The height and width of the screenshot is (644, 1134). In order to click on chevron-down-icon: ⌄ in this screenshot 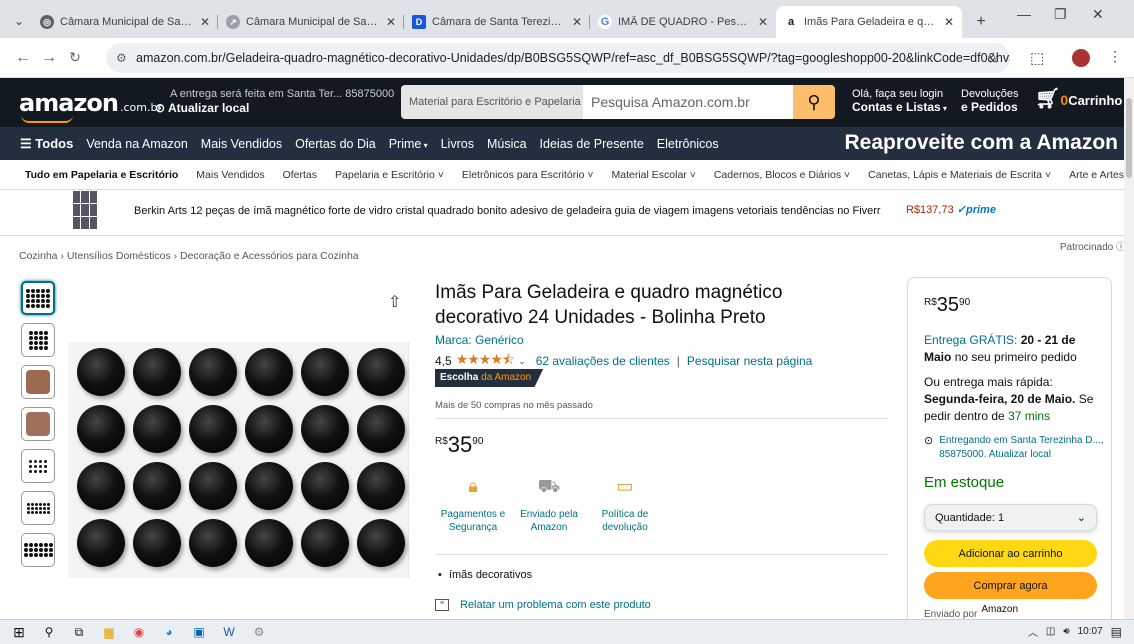, I will do `click(522, 361)`.